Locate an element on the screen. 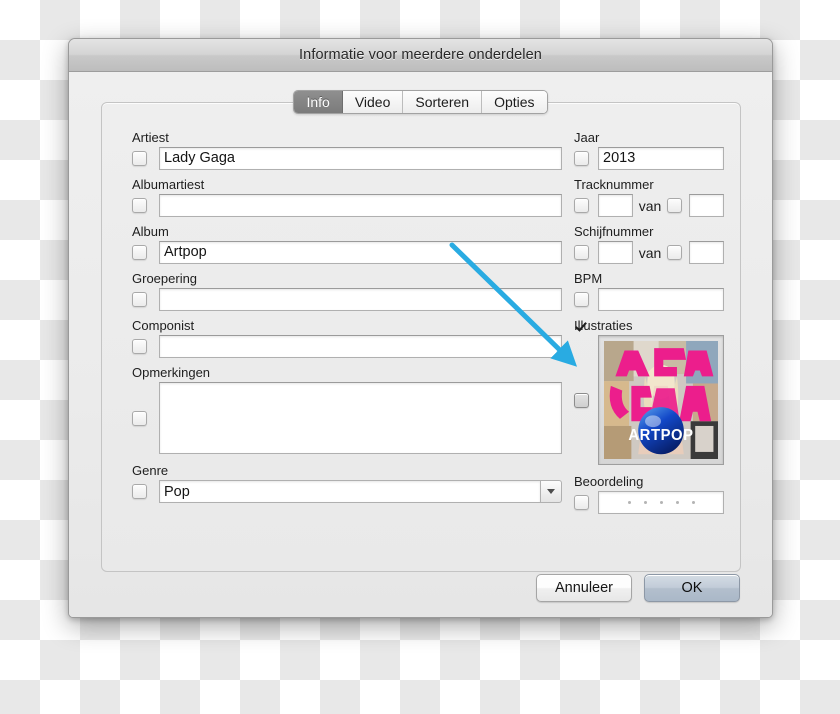 The height and width of the screenshot is (714, 840). row-artiest: Lady Gaga is located at coordinates (347, 158).